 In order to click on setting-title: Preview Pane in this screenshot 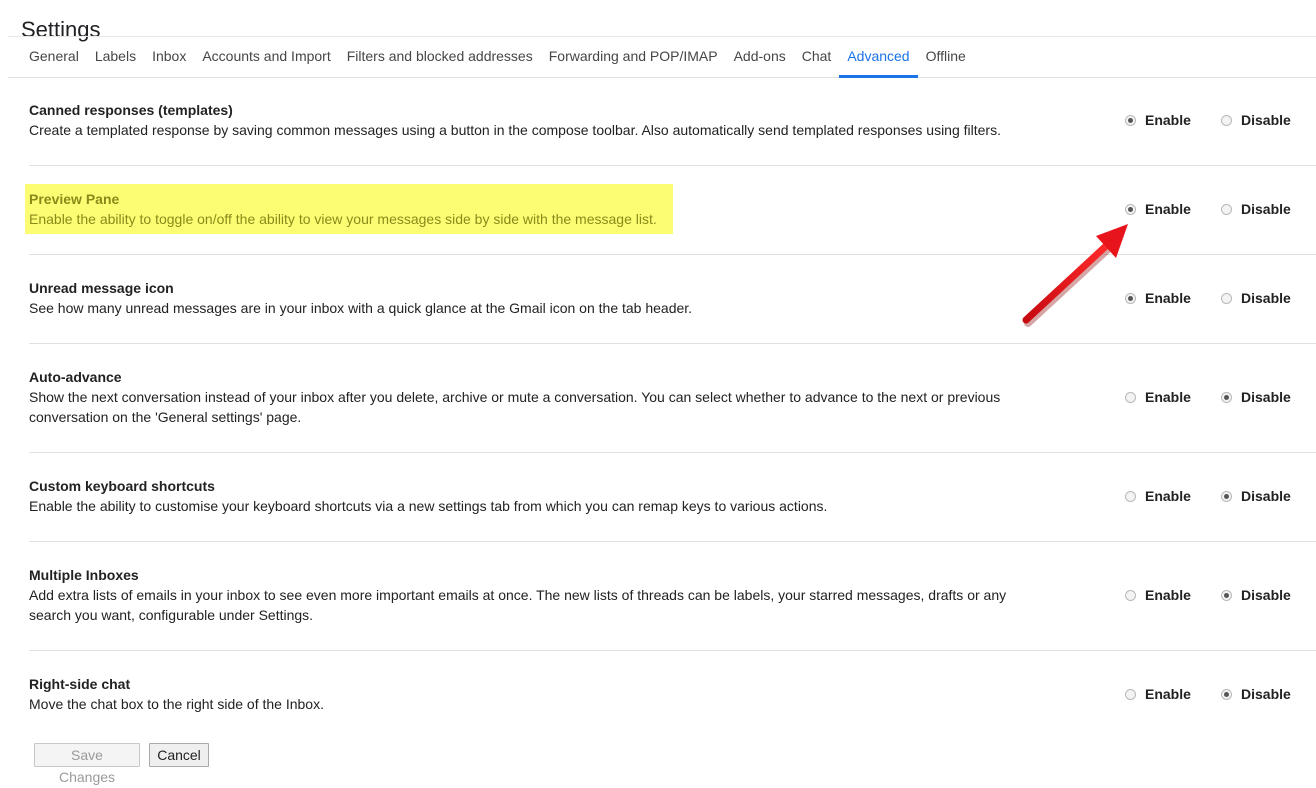, I will do `click(74, 199)`.